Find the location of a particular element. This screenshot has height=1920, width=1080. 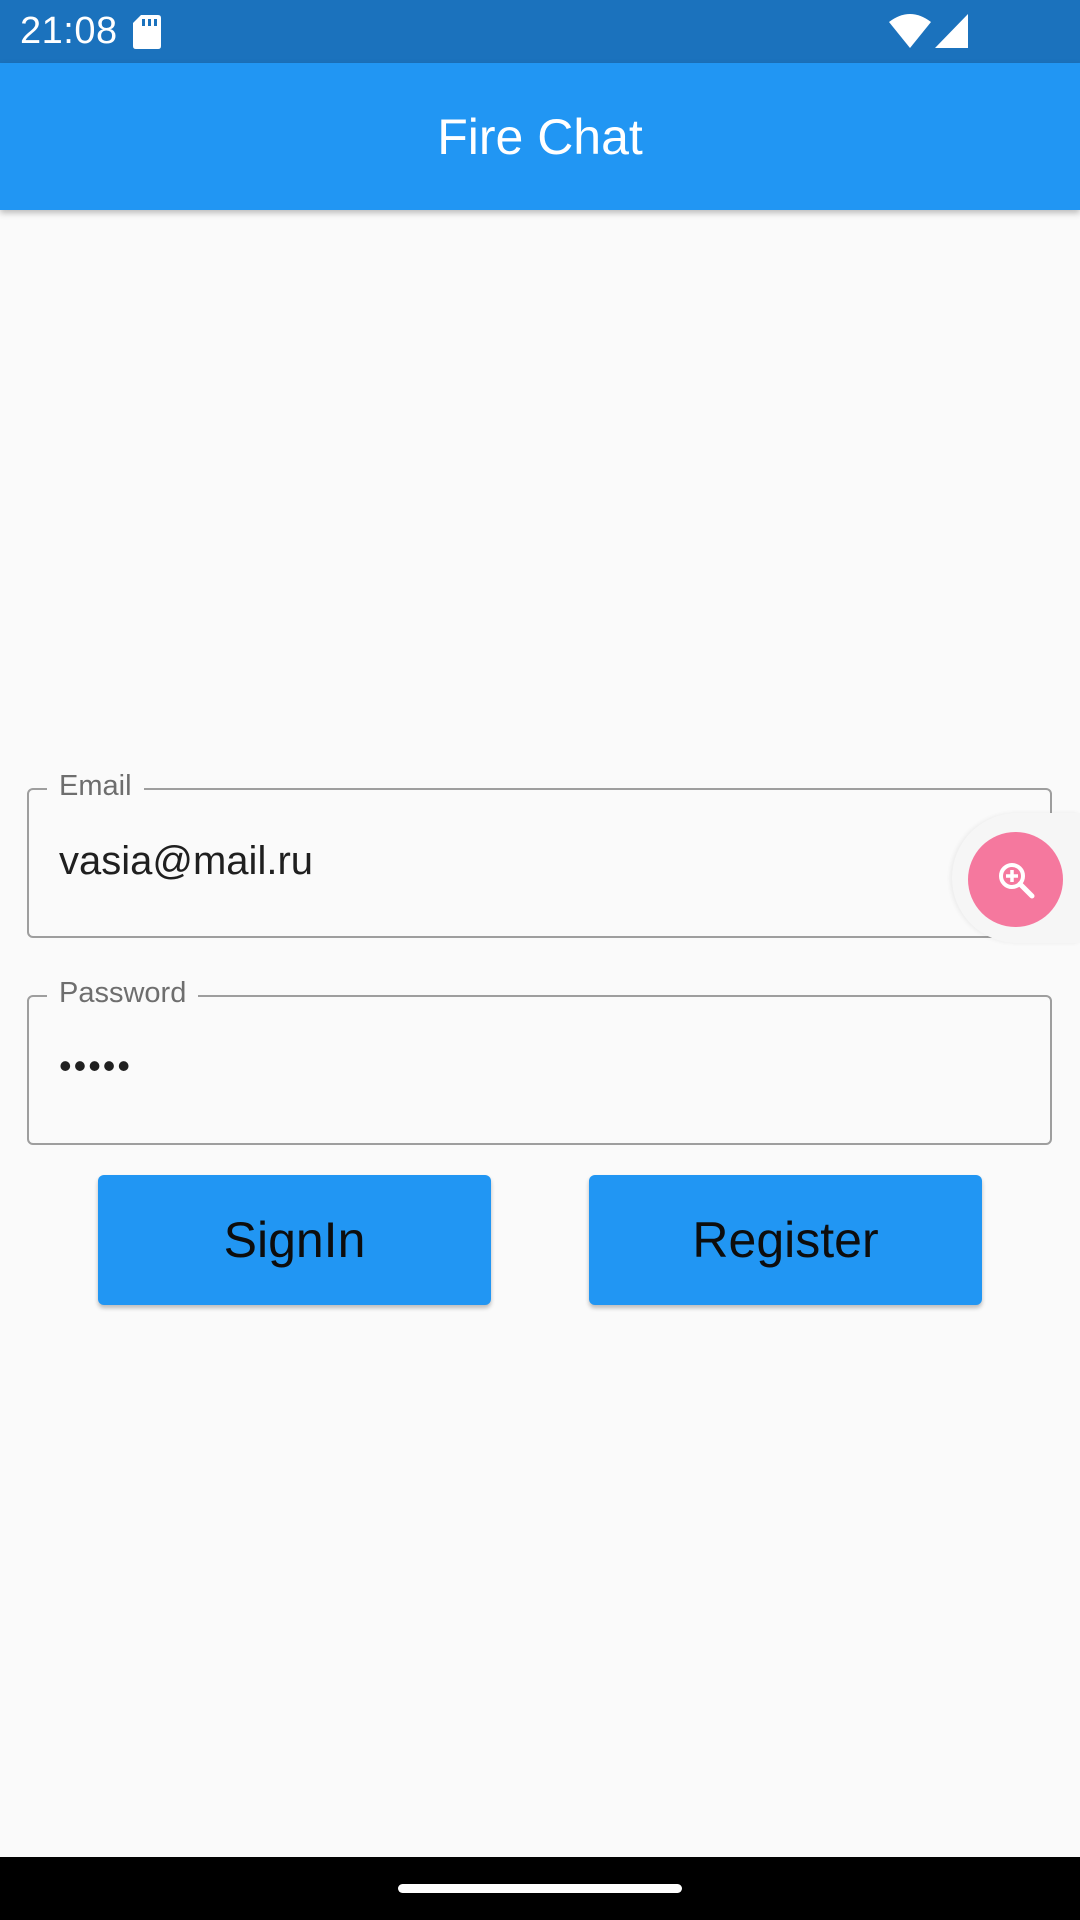

email-field: Email is located at coordinates (539, 852).